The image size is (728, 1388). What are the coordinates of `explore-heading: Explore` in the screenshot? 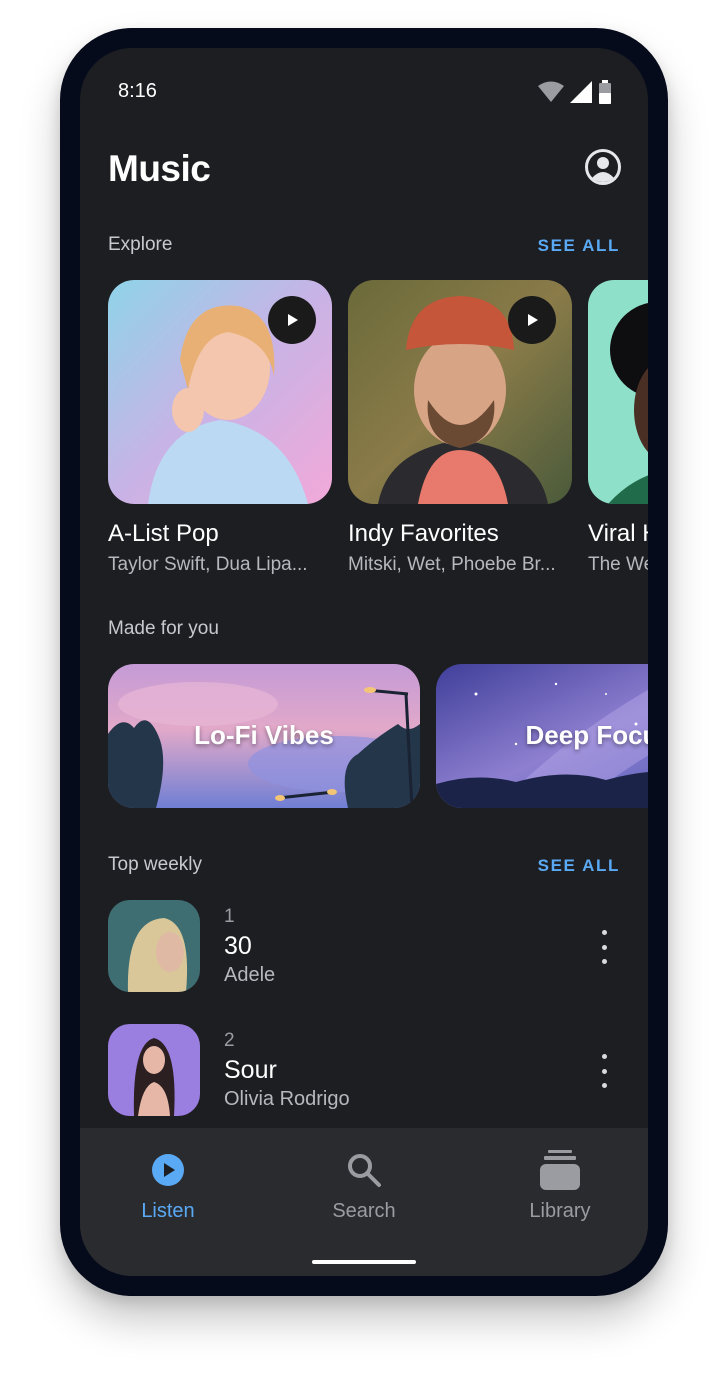 It's located at (140, 244).